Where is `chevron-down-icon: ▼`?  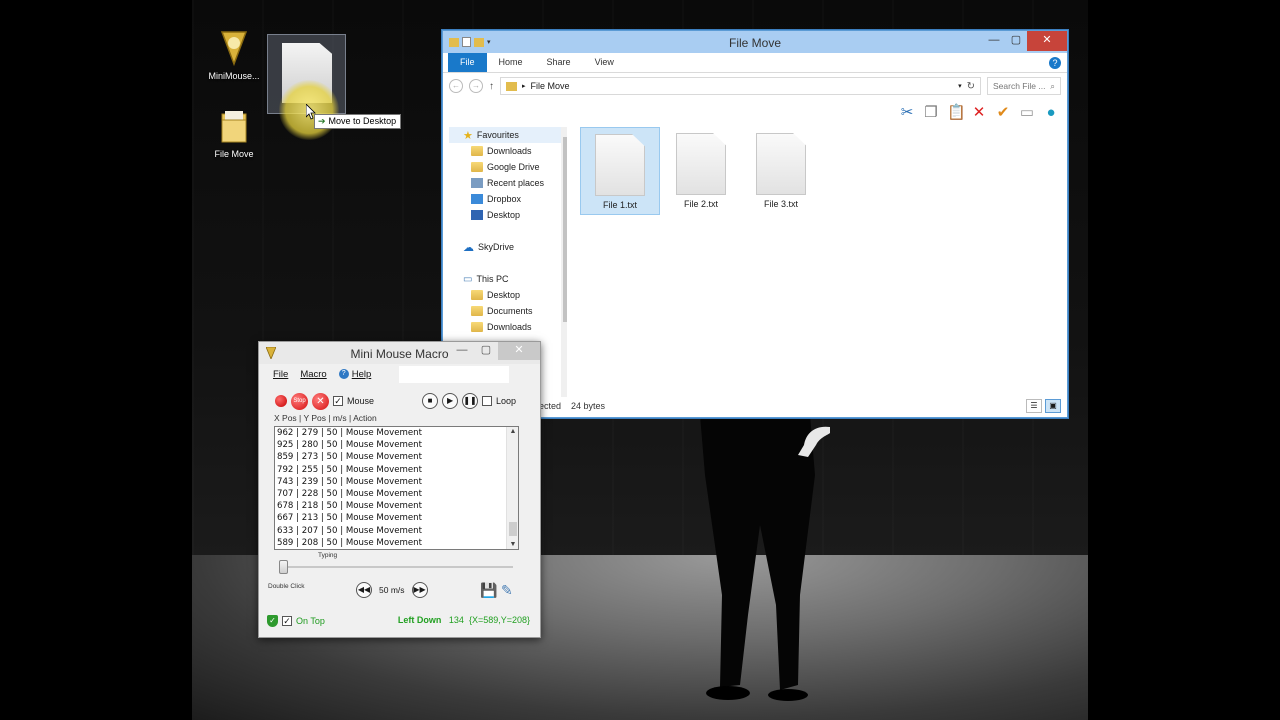 chevron-down-icon: ▼ is located at coordinates (512, 544).